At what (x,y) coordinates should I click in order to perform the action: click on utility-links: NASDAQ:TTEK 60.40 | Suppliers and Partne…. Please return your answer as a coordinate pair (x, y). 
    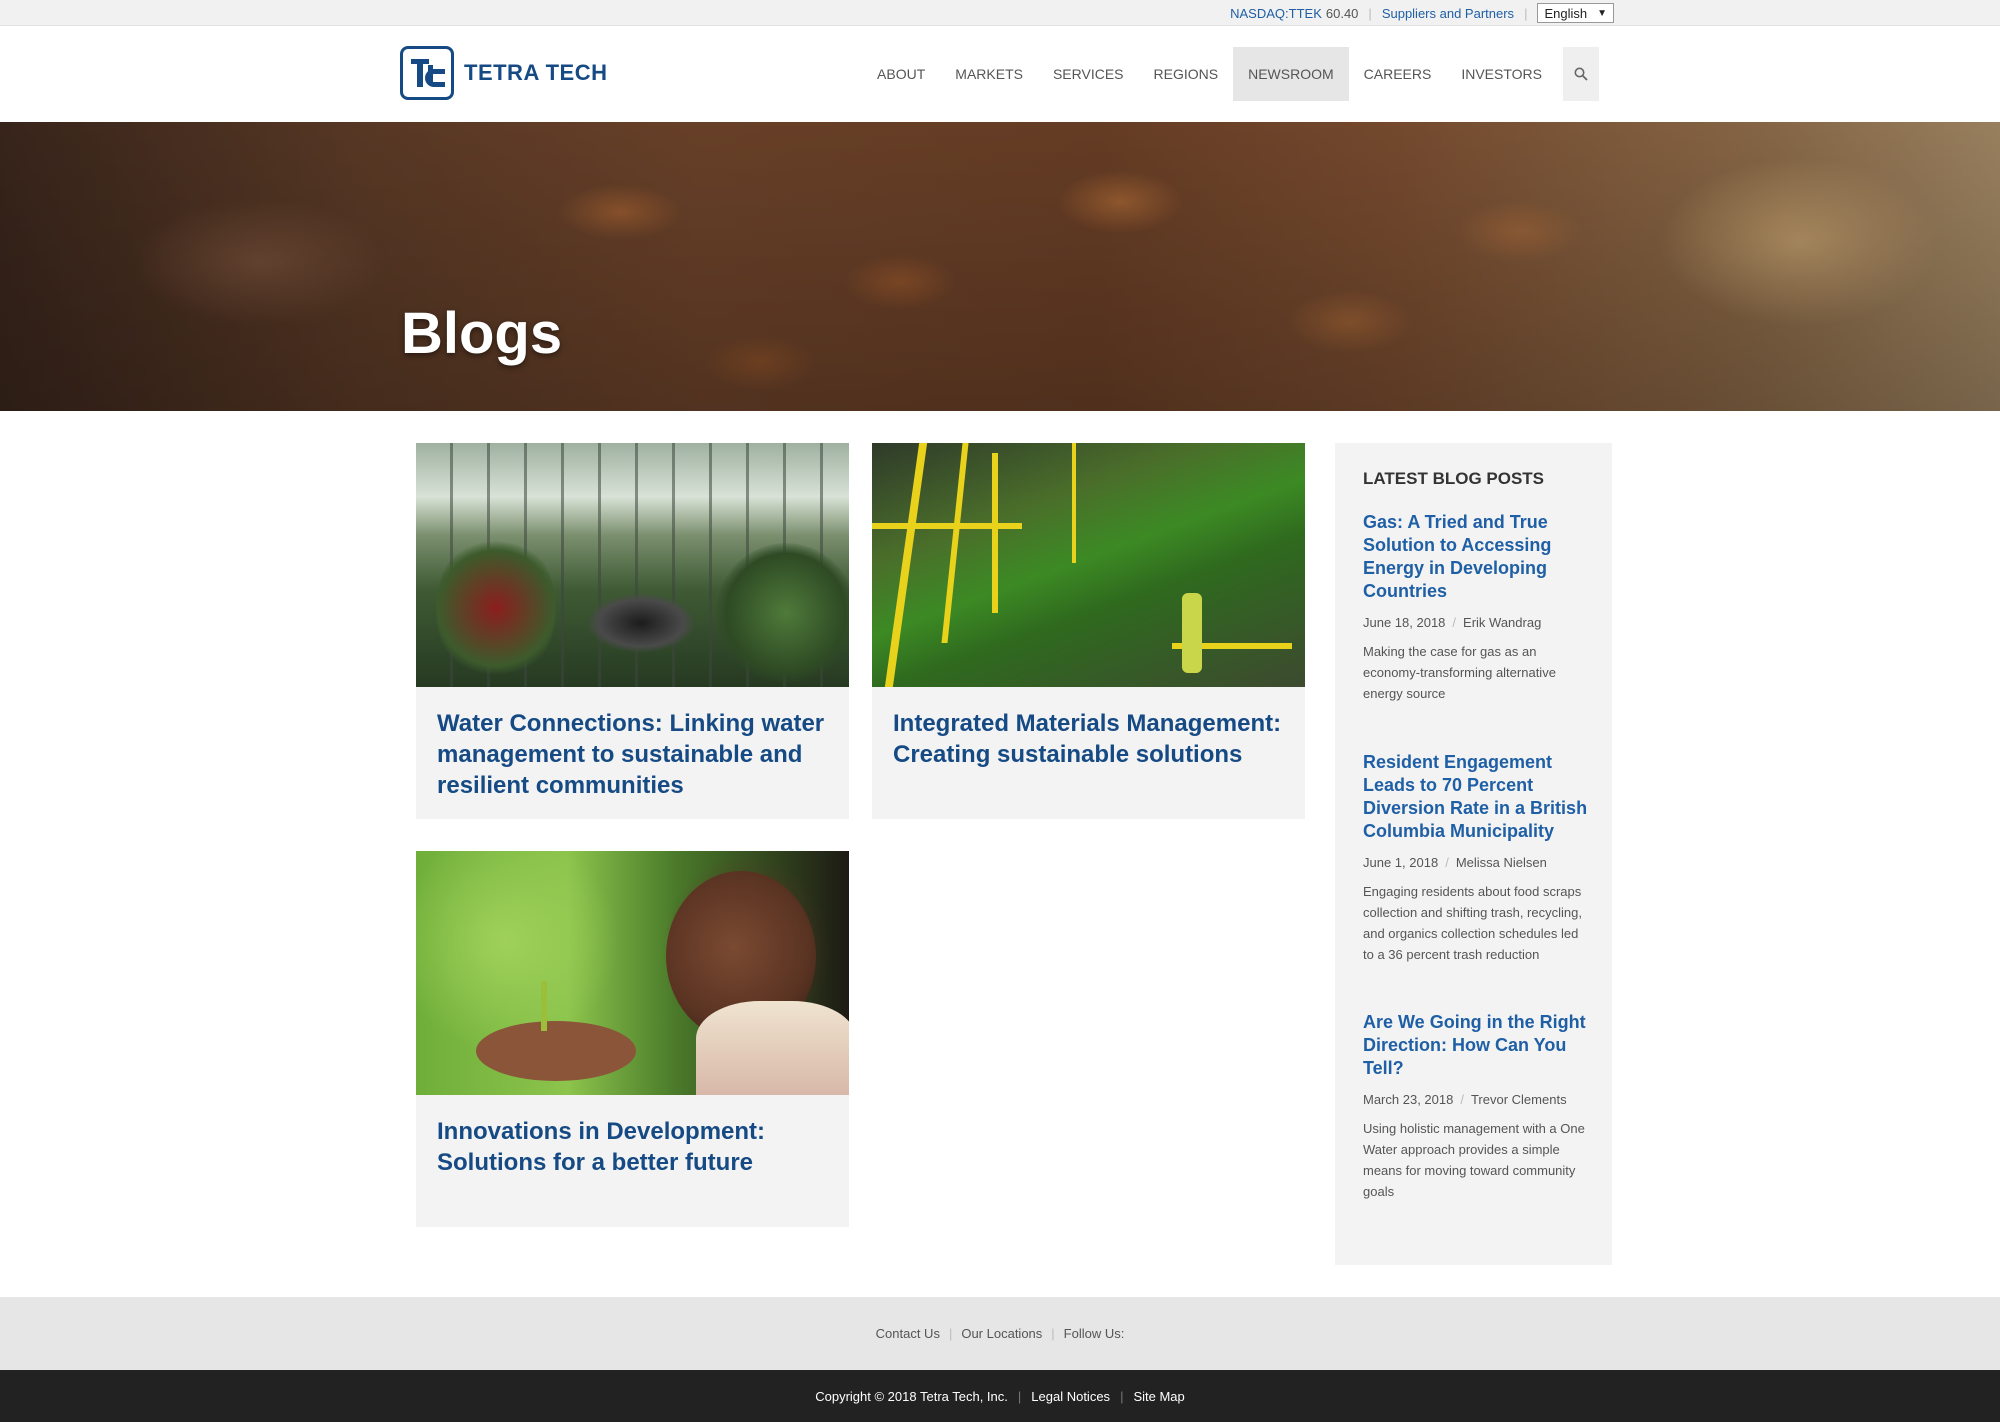
    Looking at the image, I should click on (1422, 13).